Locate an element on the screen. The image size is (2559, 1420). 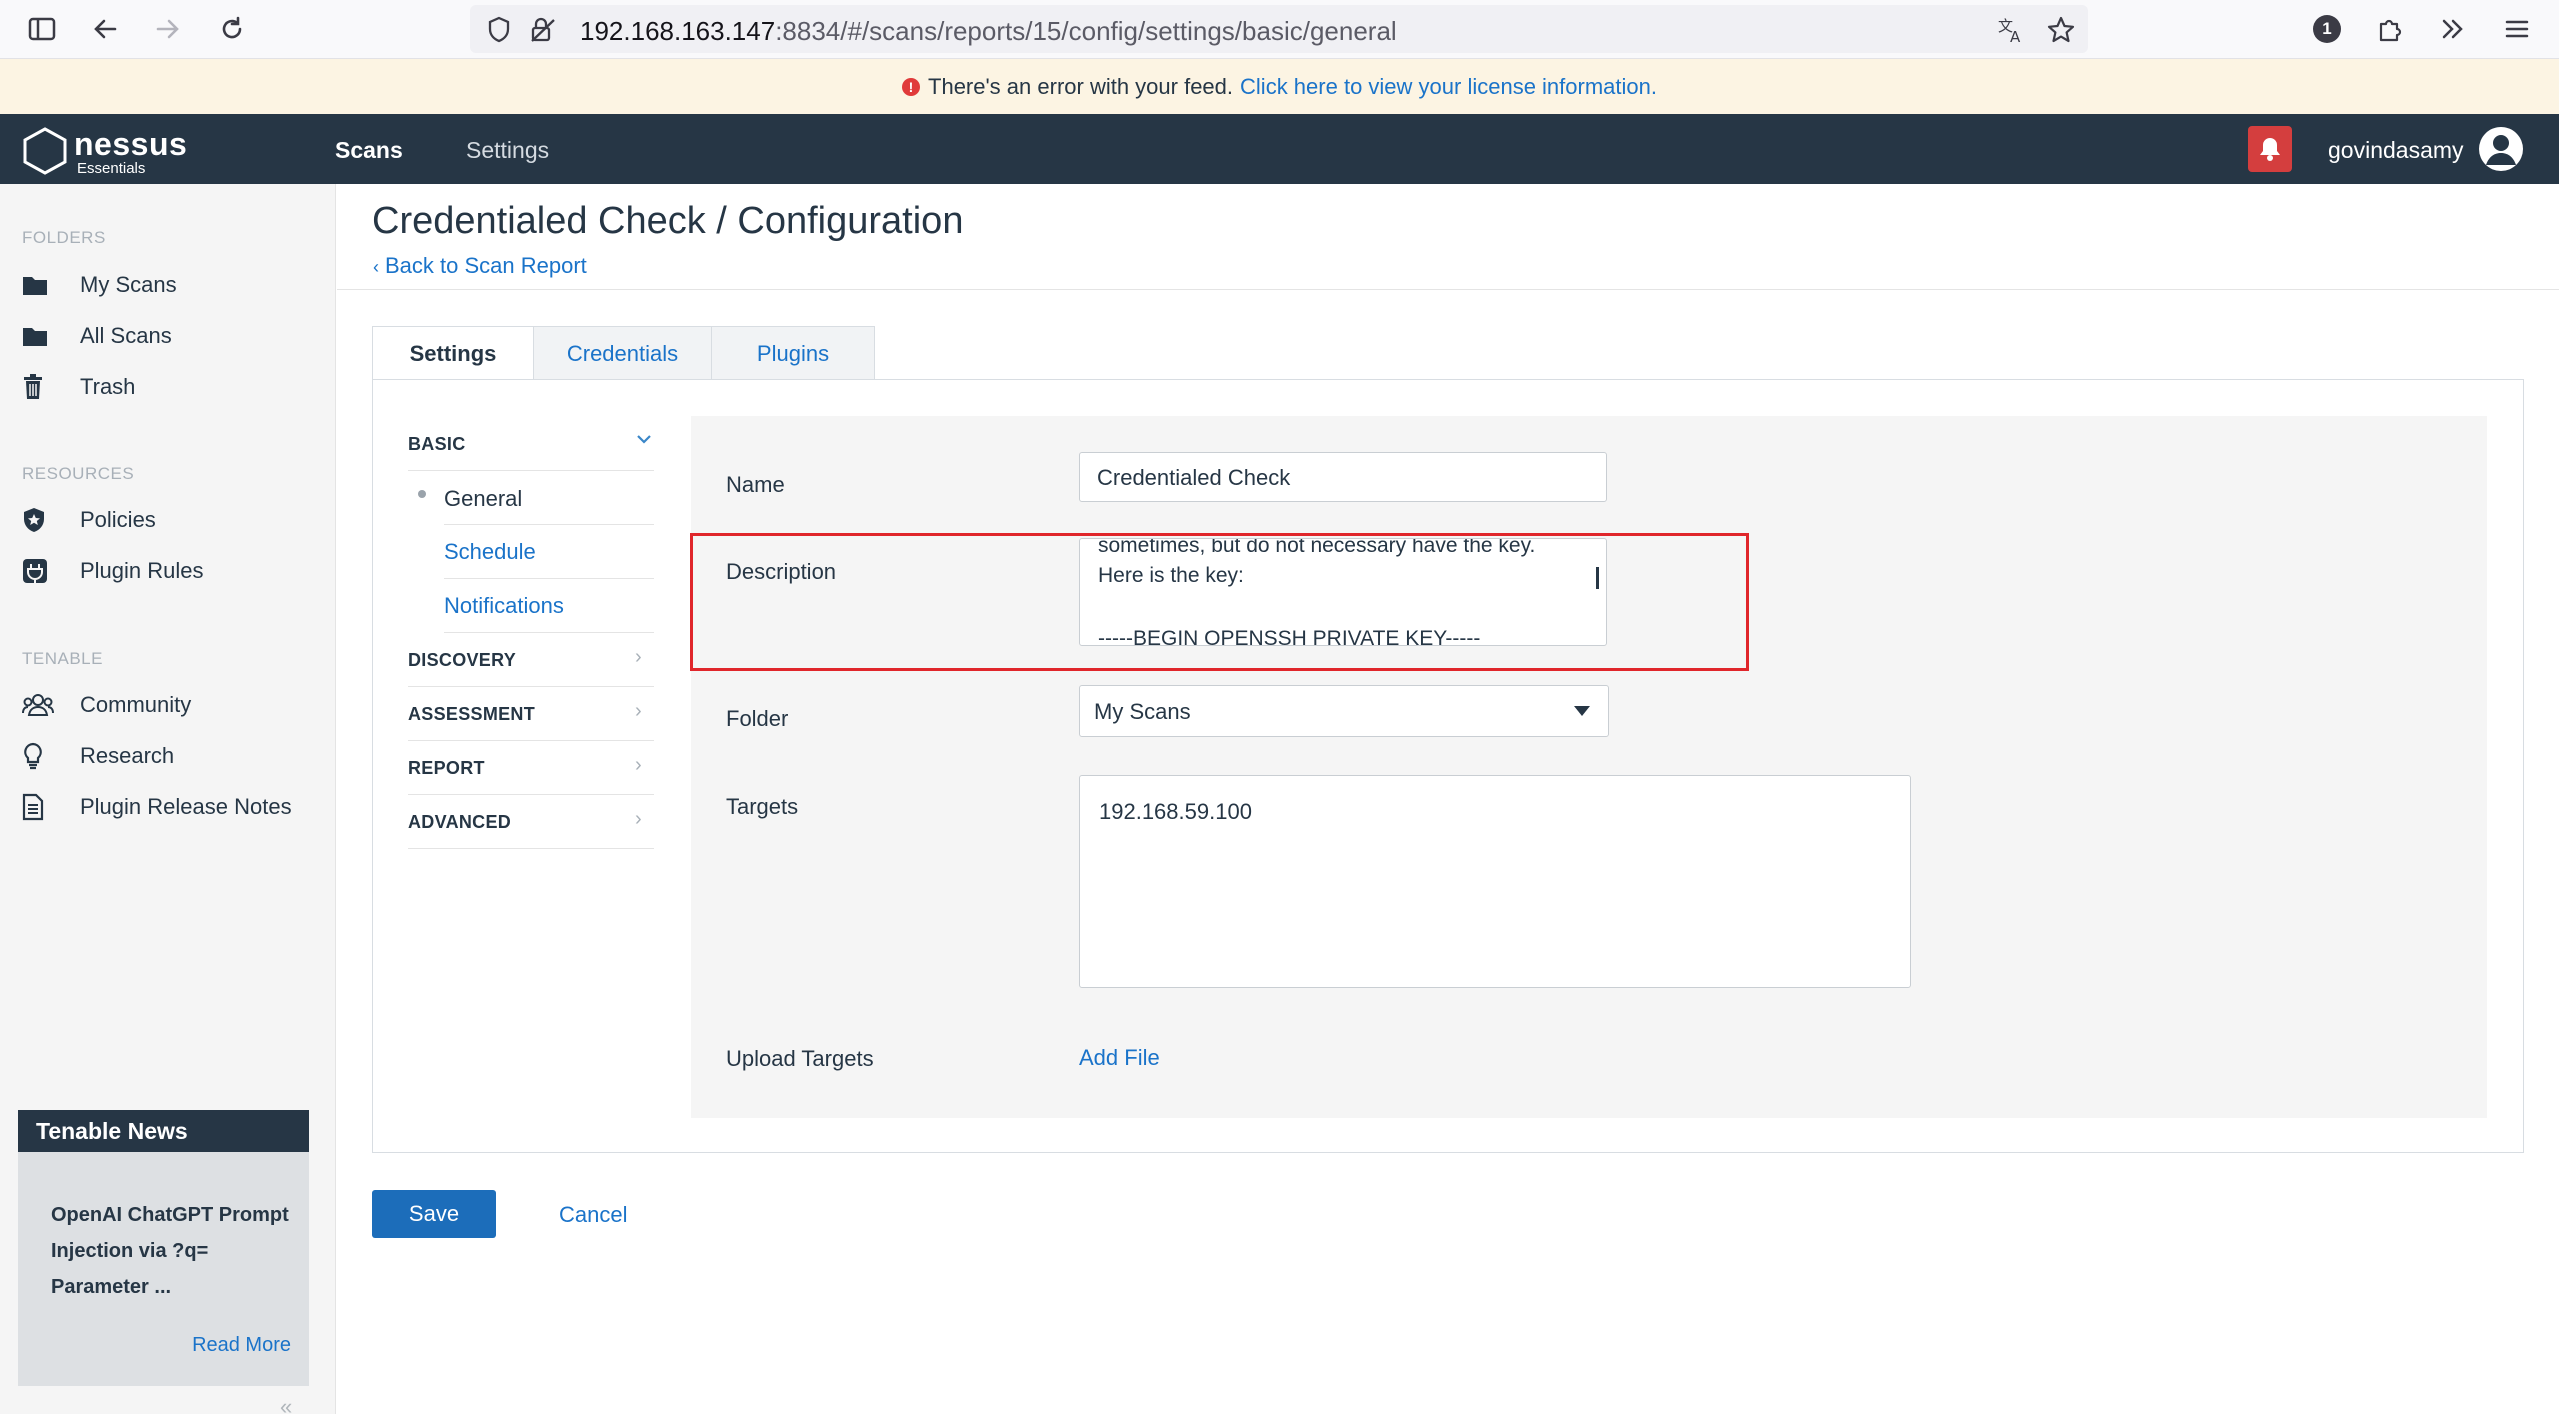
sidebar-item-my-scans: My Scans is located at coordinates (99, 285).